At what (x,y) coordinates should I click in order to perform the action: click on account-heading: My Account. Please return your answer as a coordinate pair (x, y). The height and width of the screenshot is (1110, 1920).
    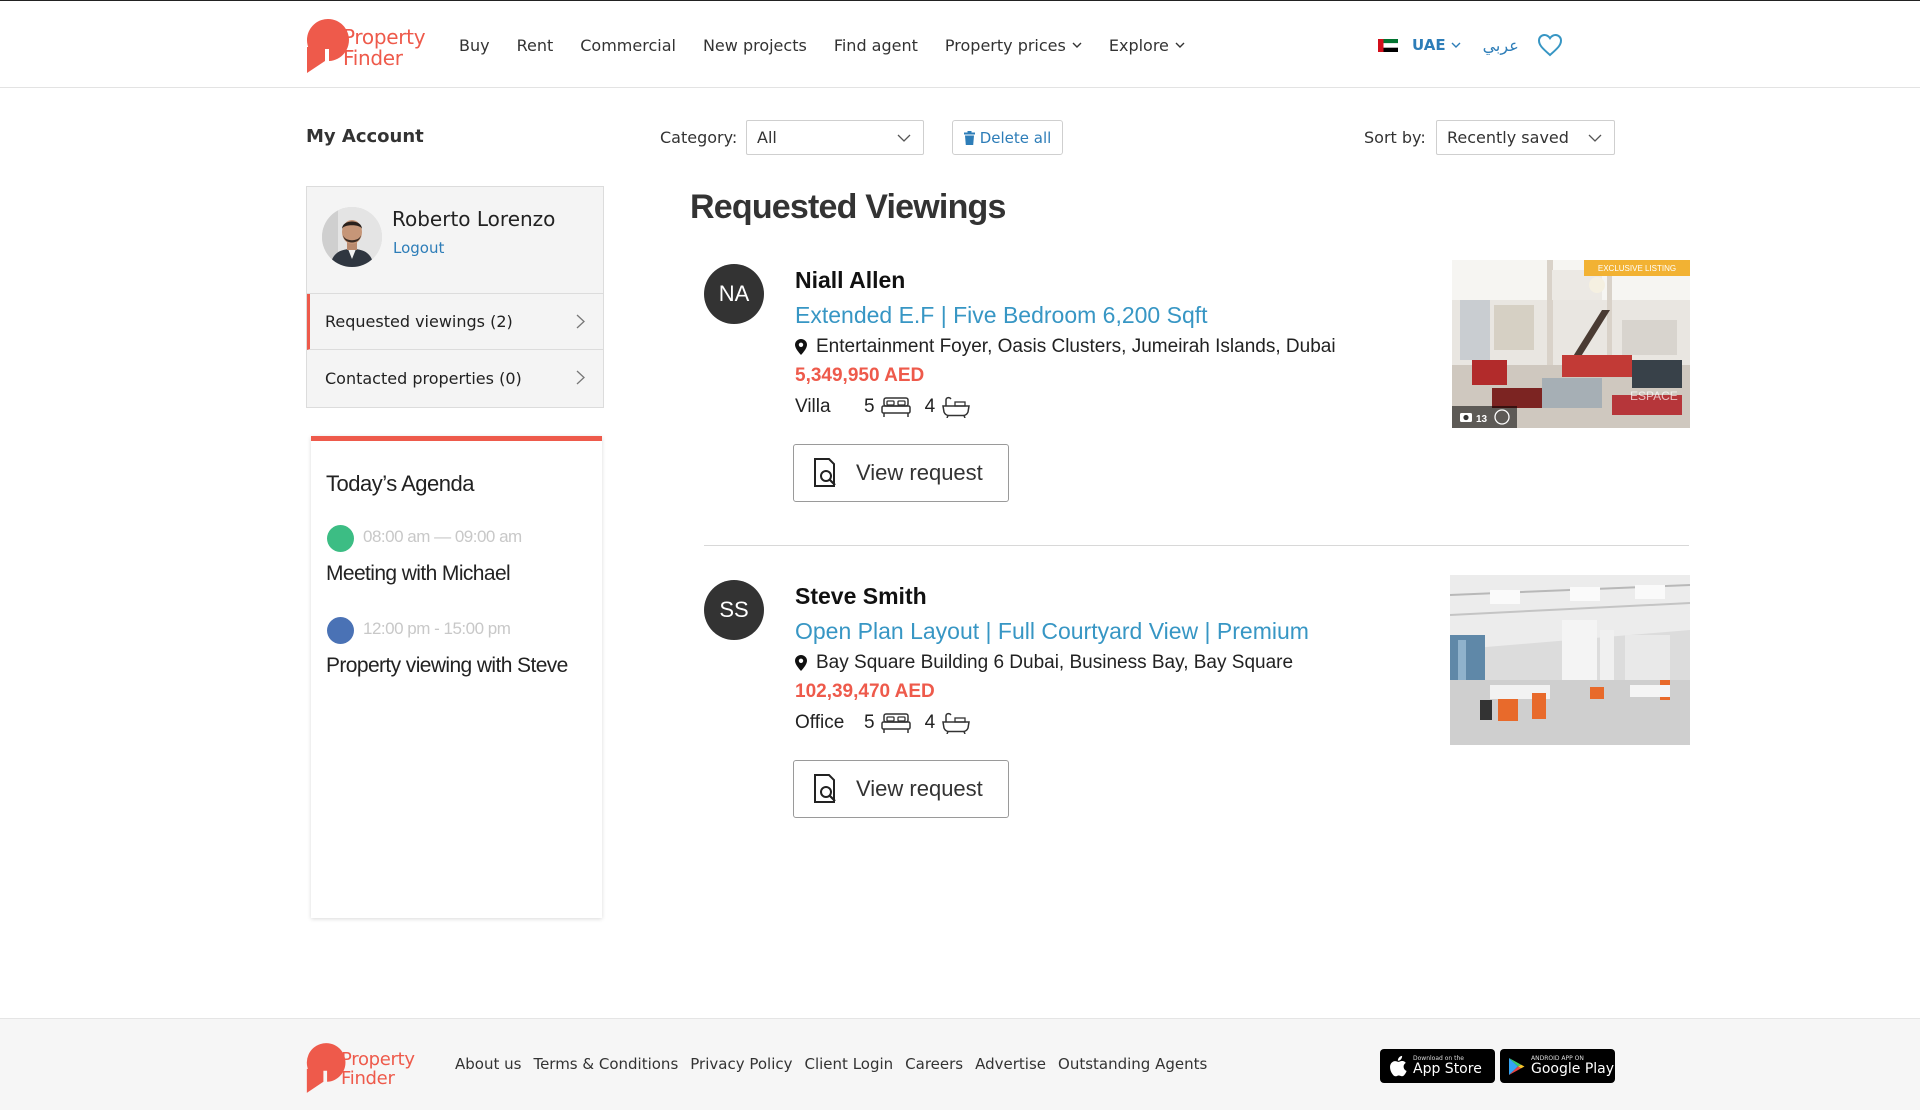
    Looking at the image, I should click on (365, 136).